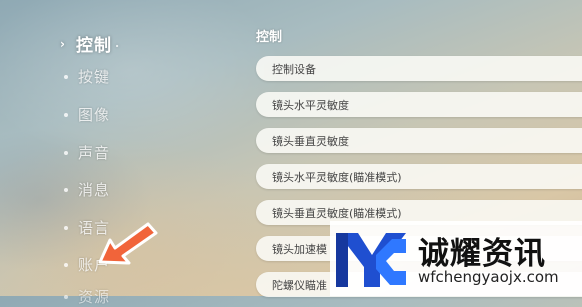  What do you see at coordinates (269, 37) in the screenshot?
I see `panel-title: 控制` at bounding box center [269, 37].